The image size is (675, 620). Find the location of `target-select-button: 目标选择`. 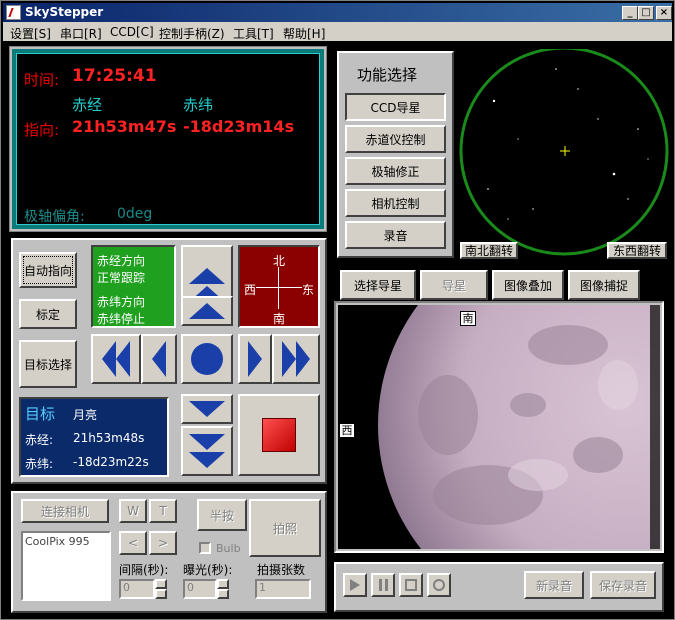

target-select-button: 目标选择 is located at coordinates (48, 364).